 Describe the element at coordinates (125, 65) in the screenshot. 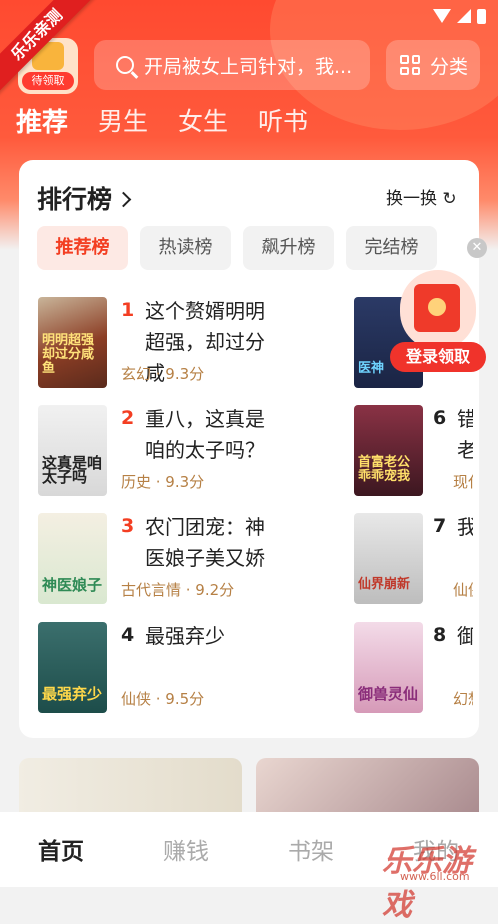

I see `search-icon` at that location.